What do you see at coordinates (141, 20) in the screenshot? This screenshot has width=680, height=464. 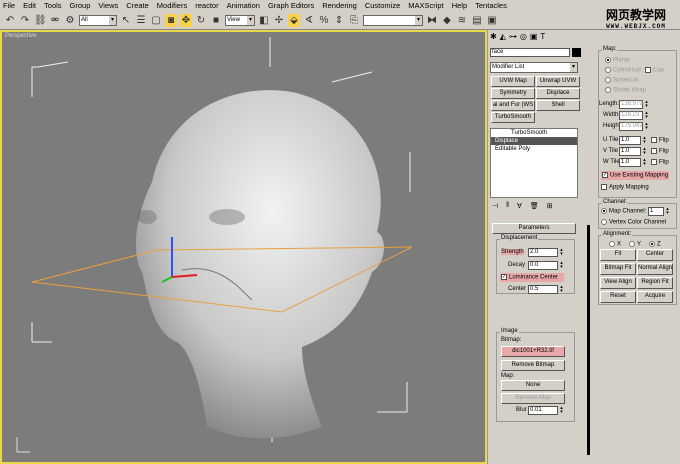 I see `select-by-name-icon: ☰` at bounding box center [141, 20].